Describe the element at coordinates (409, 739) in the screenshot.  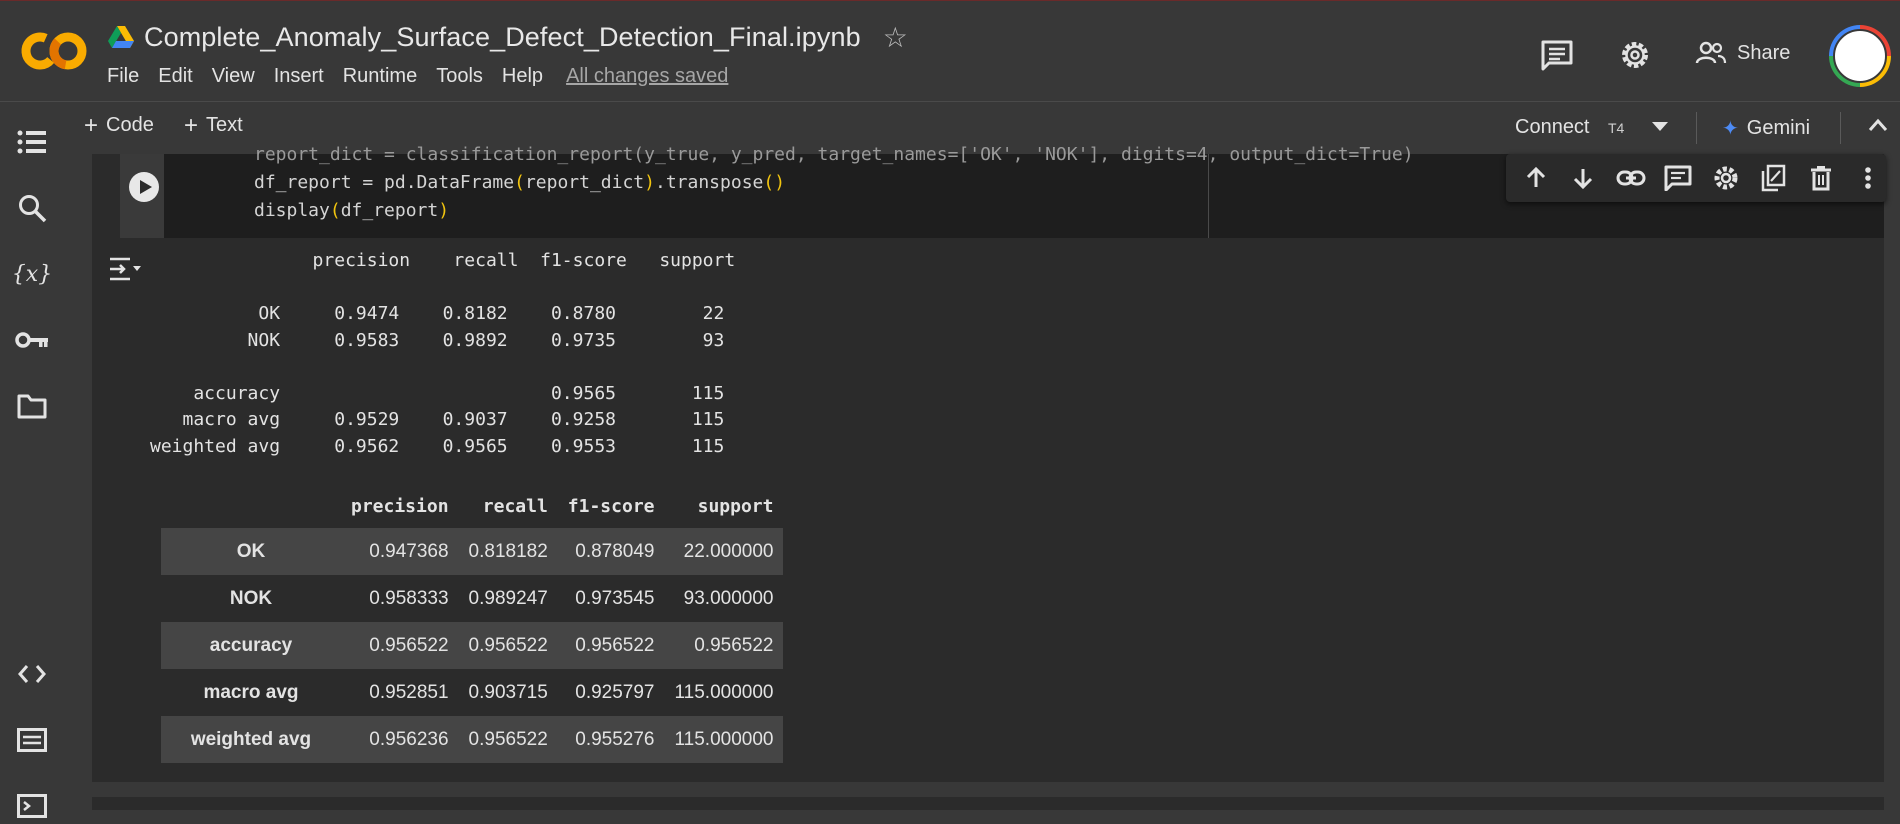
I see `table-cell: 0.956236` at that location.